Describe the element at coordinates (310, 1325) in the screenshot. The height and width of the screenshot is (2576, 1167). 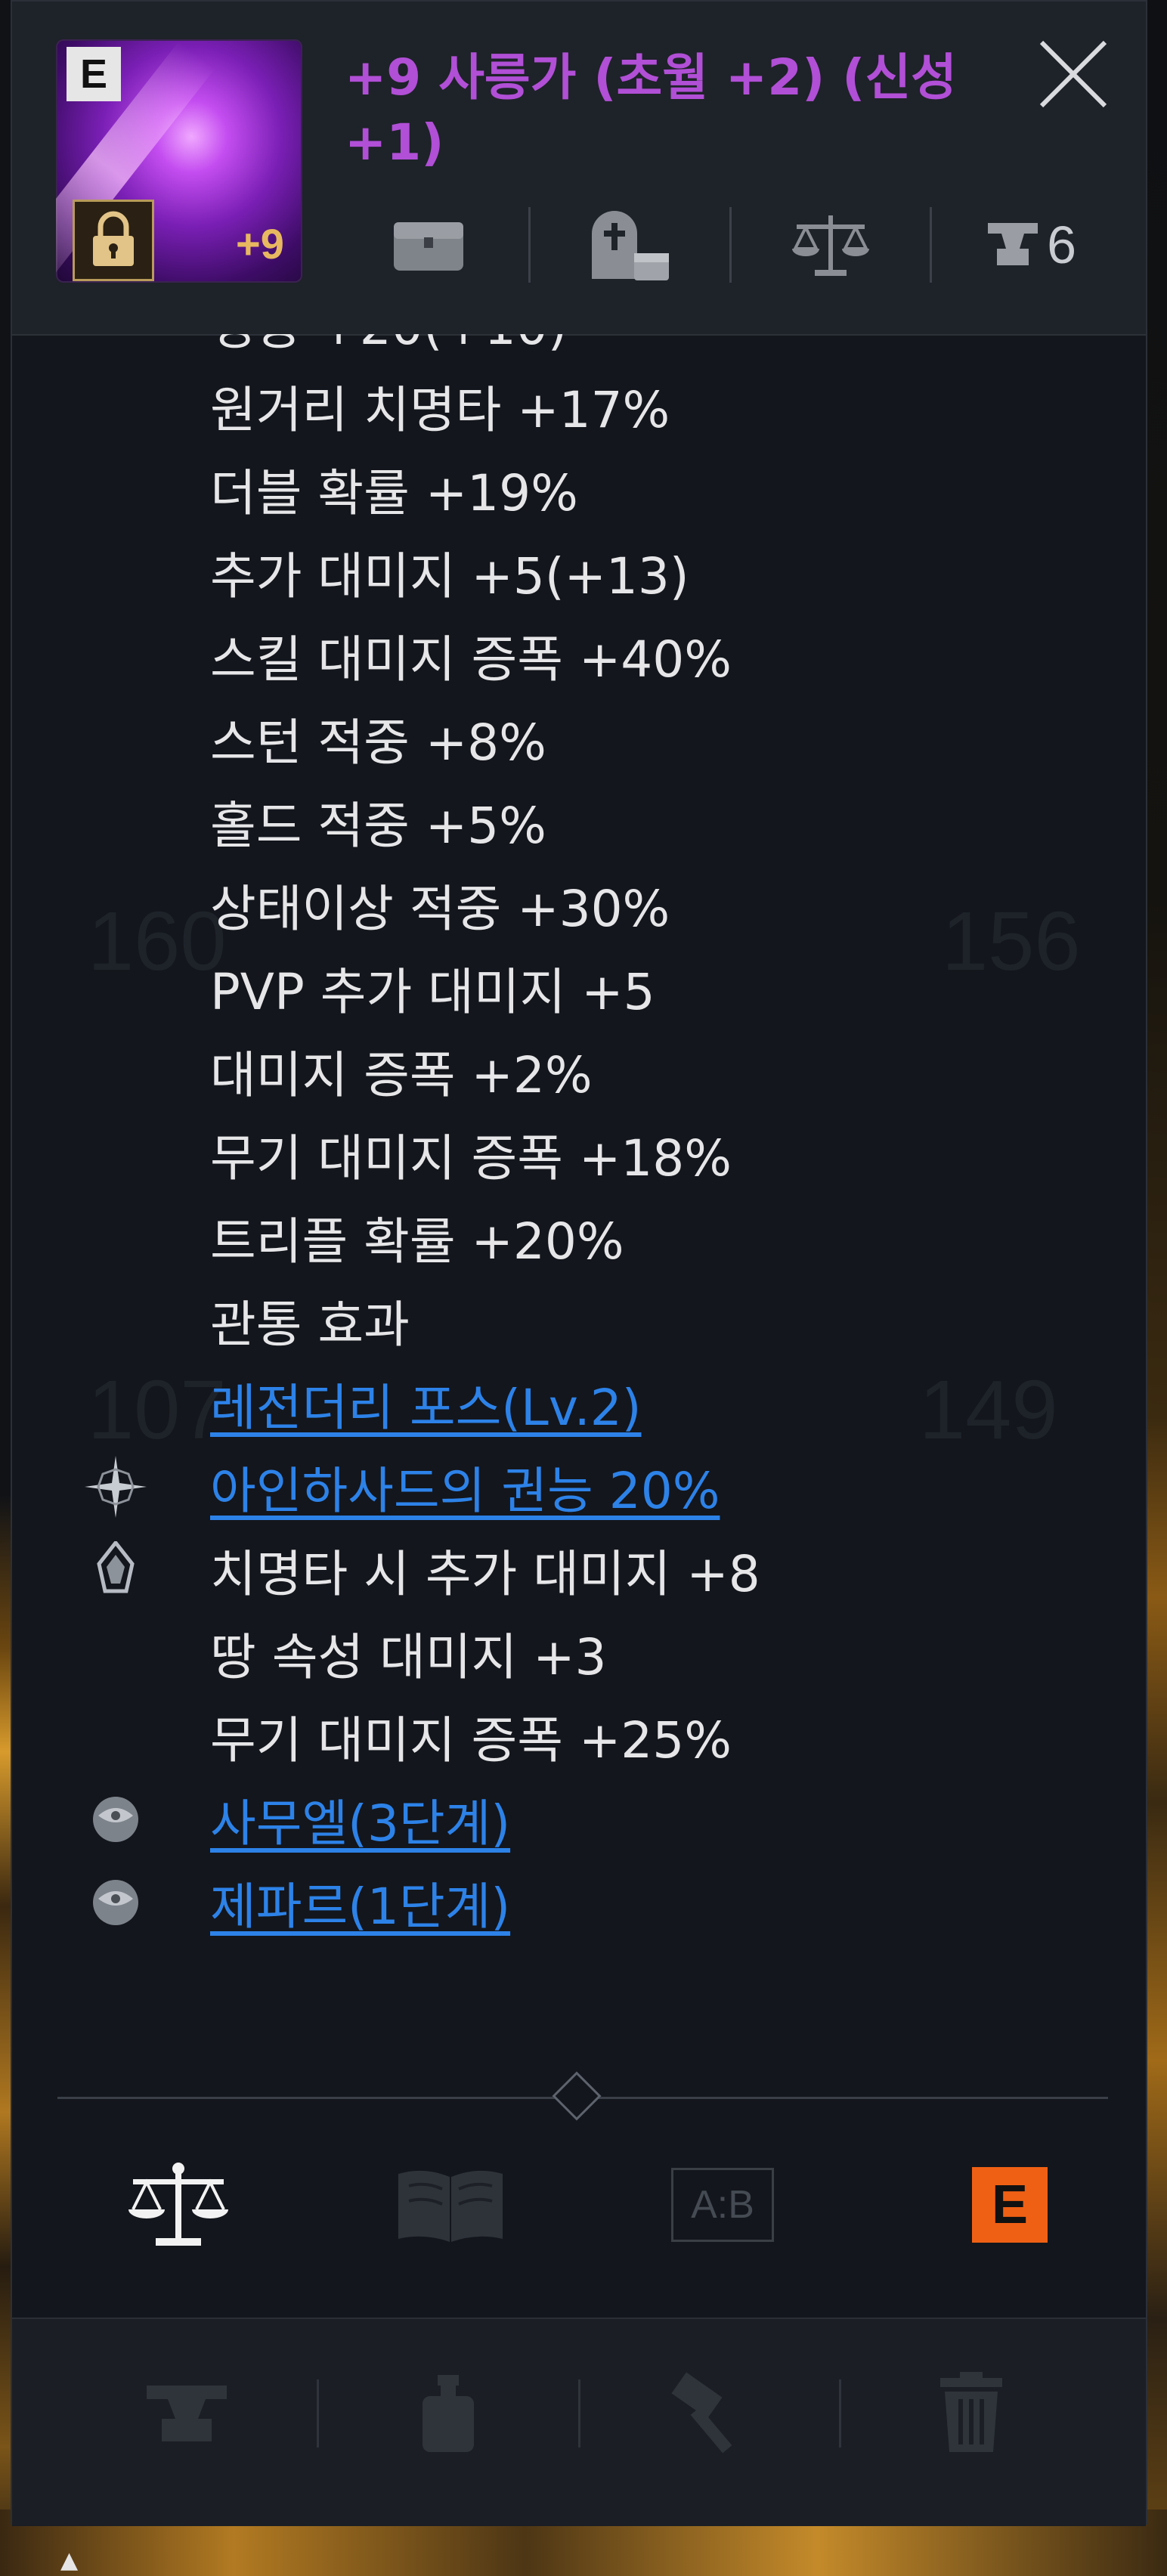
I see `stat-row: 관통 효과` at that location.